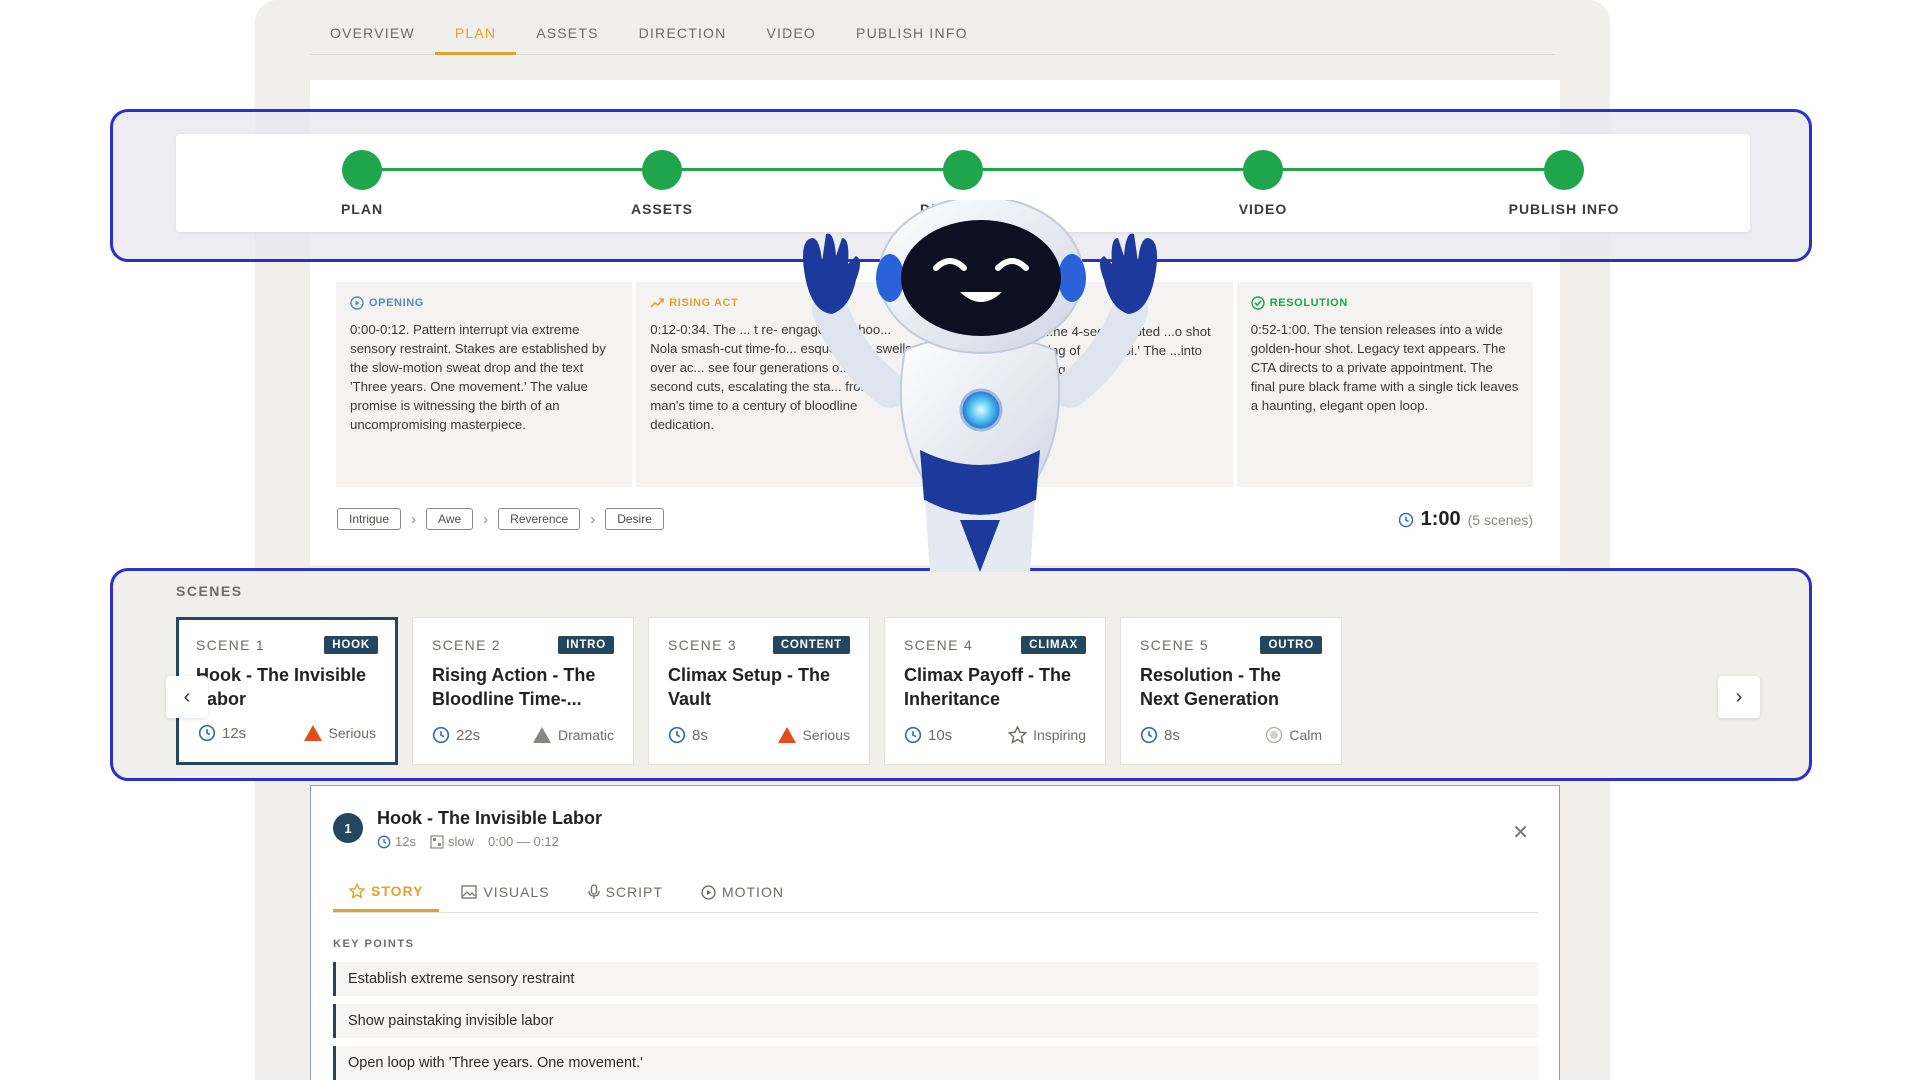  I want to click on scene-duration: 10s, so click(940, 735).